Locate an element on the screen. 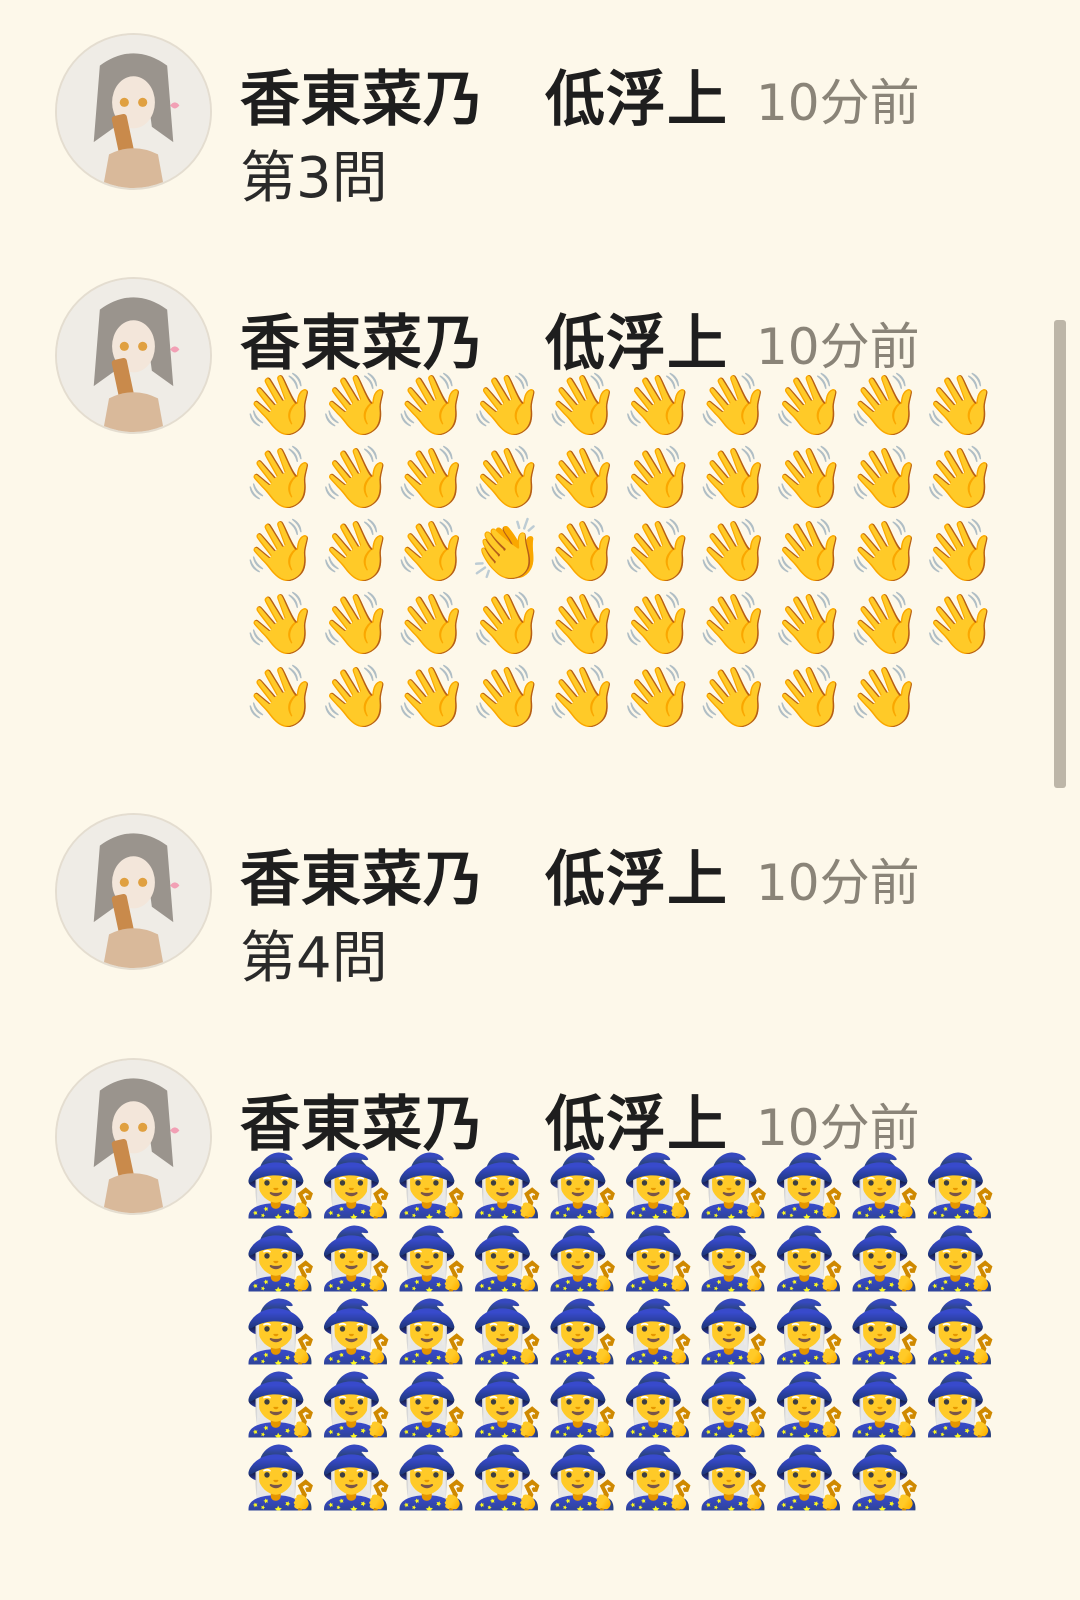 The width and height of the screenshot is (1080, 1600). emoji: 👏 is located at coordinates (507, 551).